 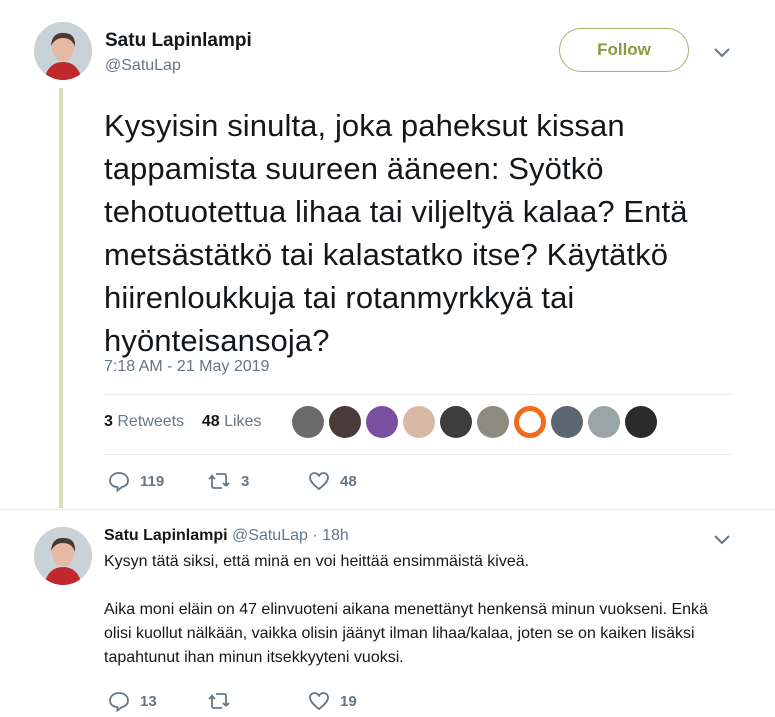 I want to click on reply-age: 18h, so click(x=335, y=535).